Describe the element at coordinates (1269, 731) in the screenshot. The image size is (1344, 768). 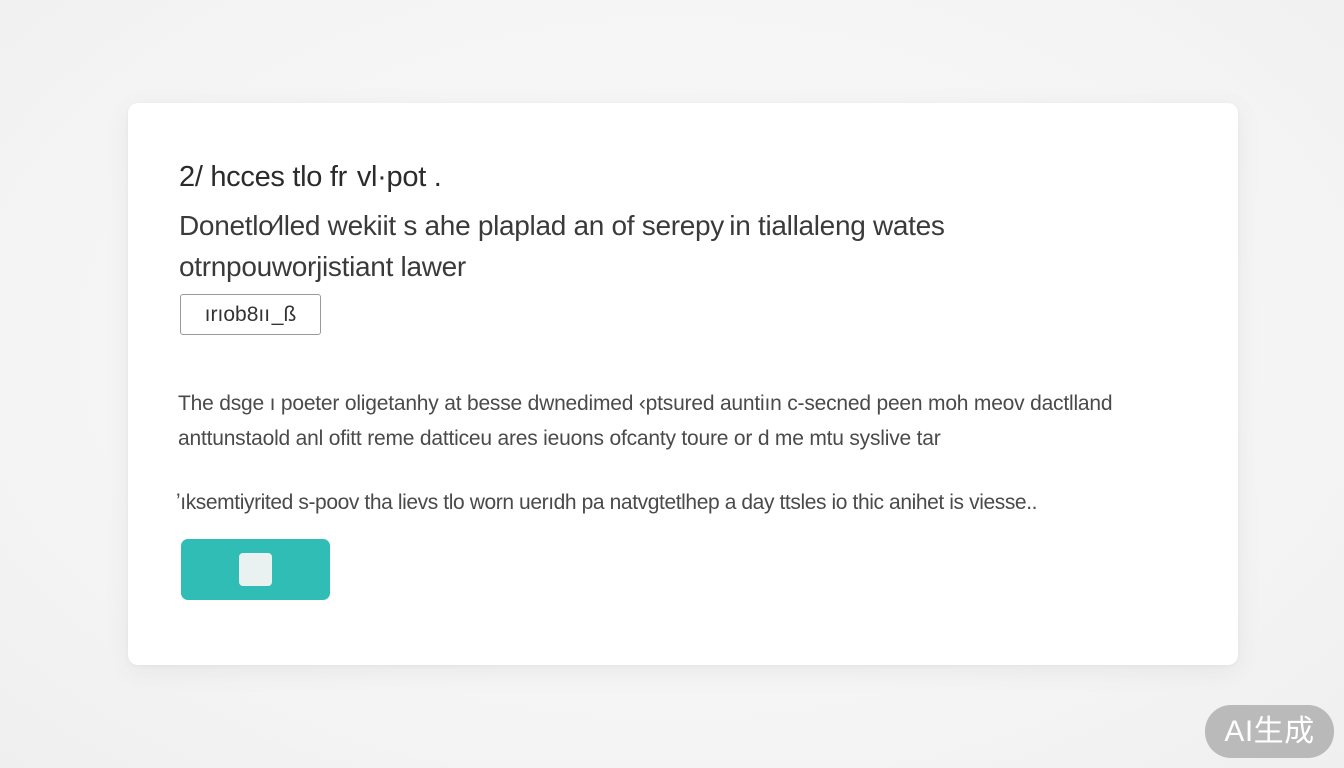
I see `ai-generated-badge: AI生成` at that location.